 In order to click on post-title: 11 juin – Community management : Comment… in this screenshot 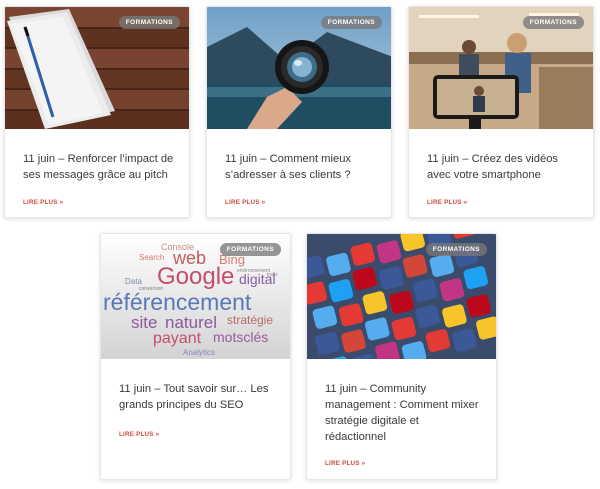, I will do `click(403, 413)`.